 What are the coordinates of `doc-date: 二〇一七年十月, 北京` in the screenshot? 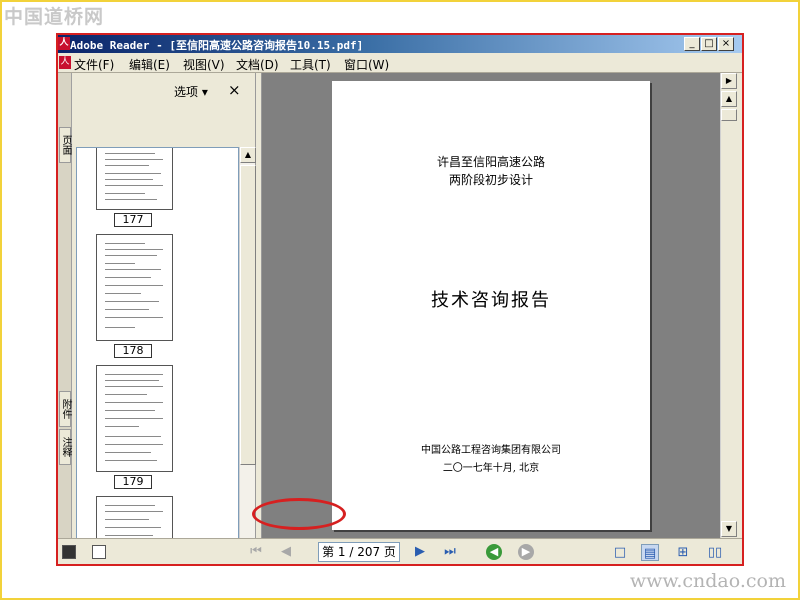 It's located at (491, 468).